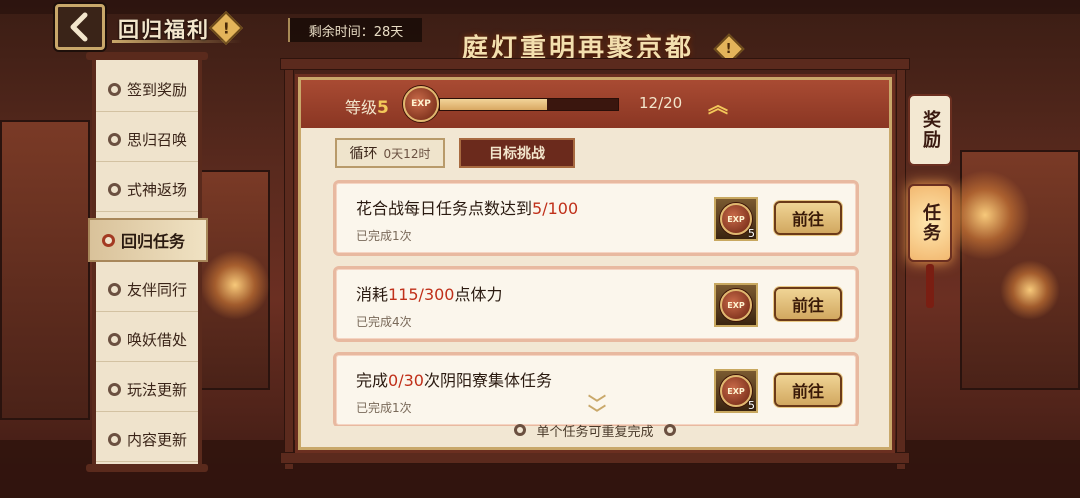 Image resolution: width=1080 pixels, height=498 pixels. Describe the element at coordinates (383, 108) in the screenshot. I see `level-value: 5` at that location.